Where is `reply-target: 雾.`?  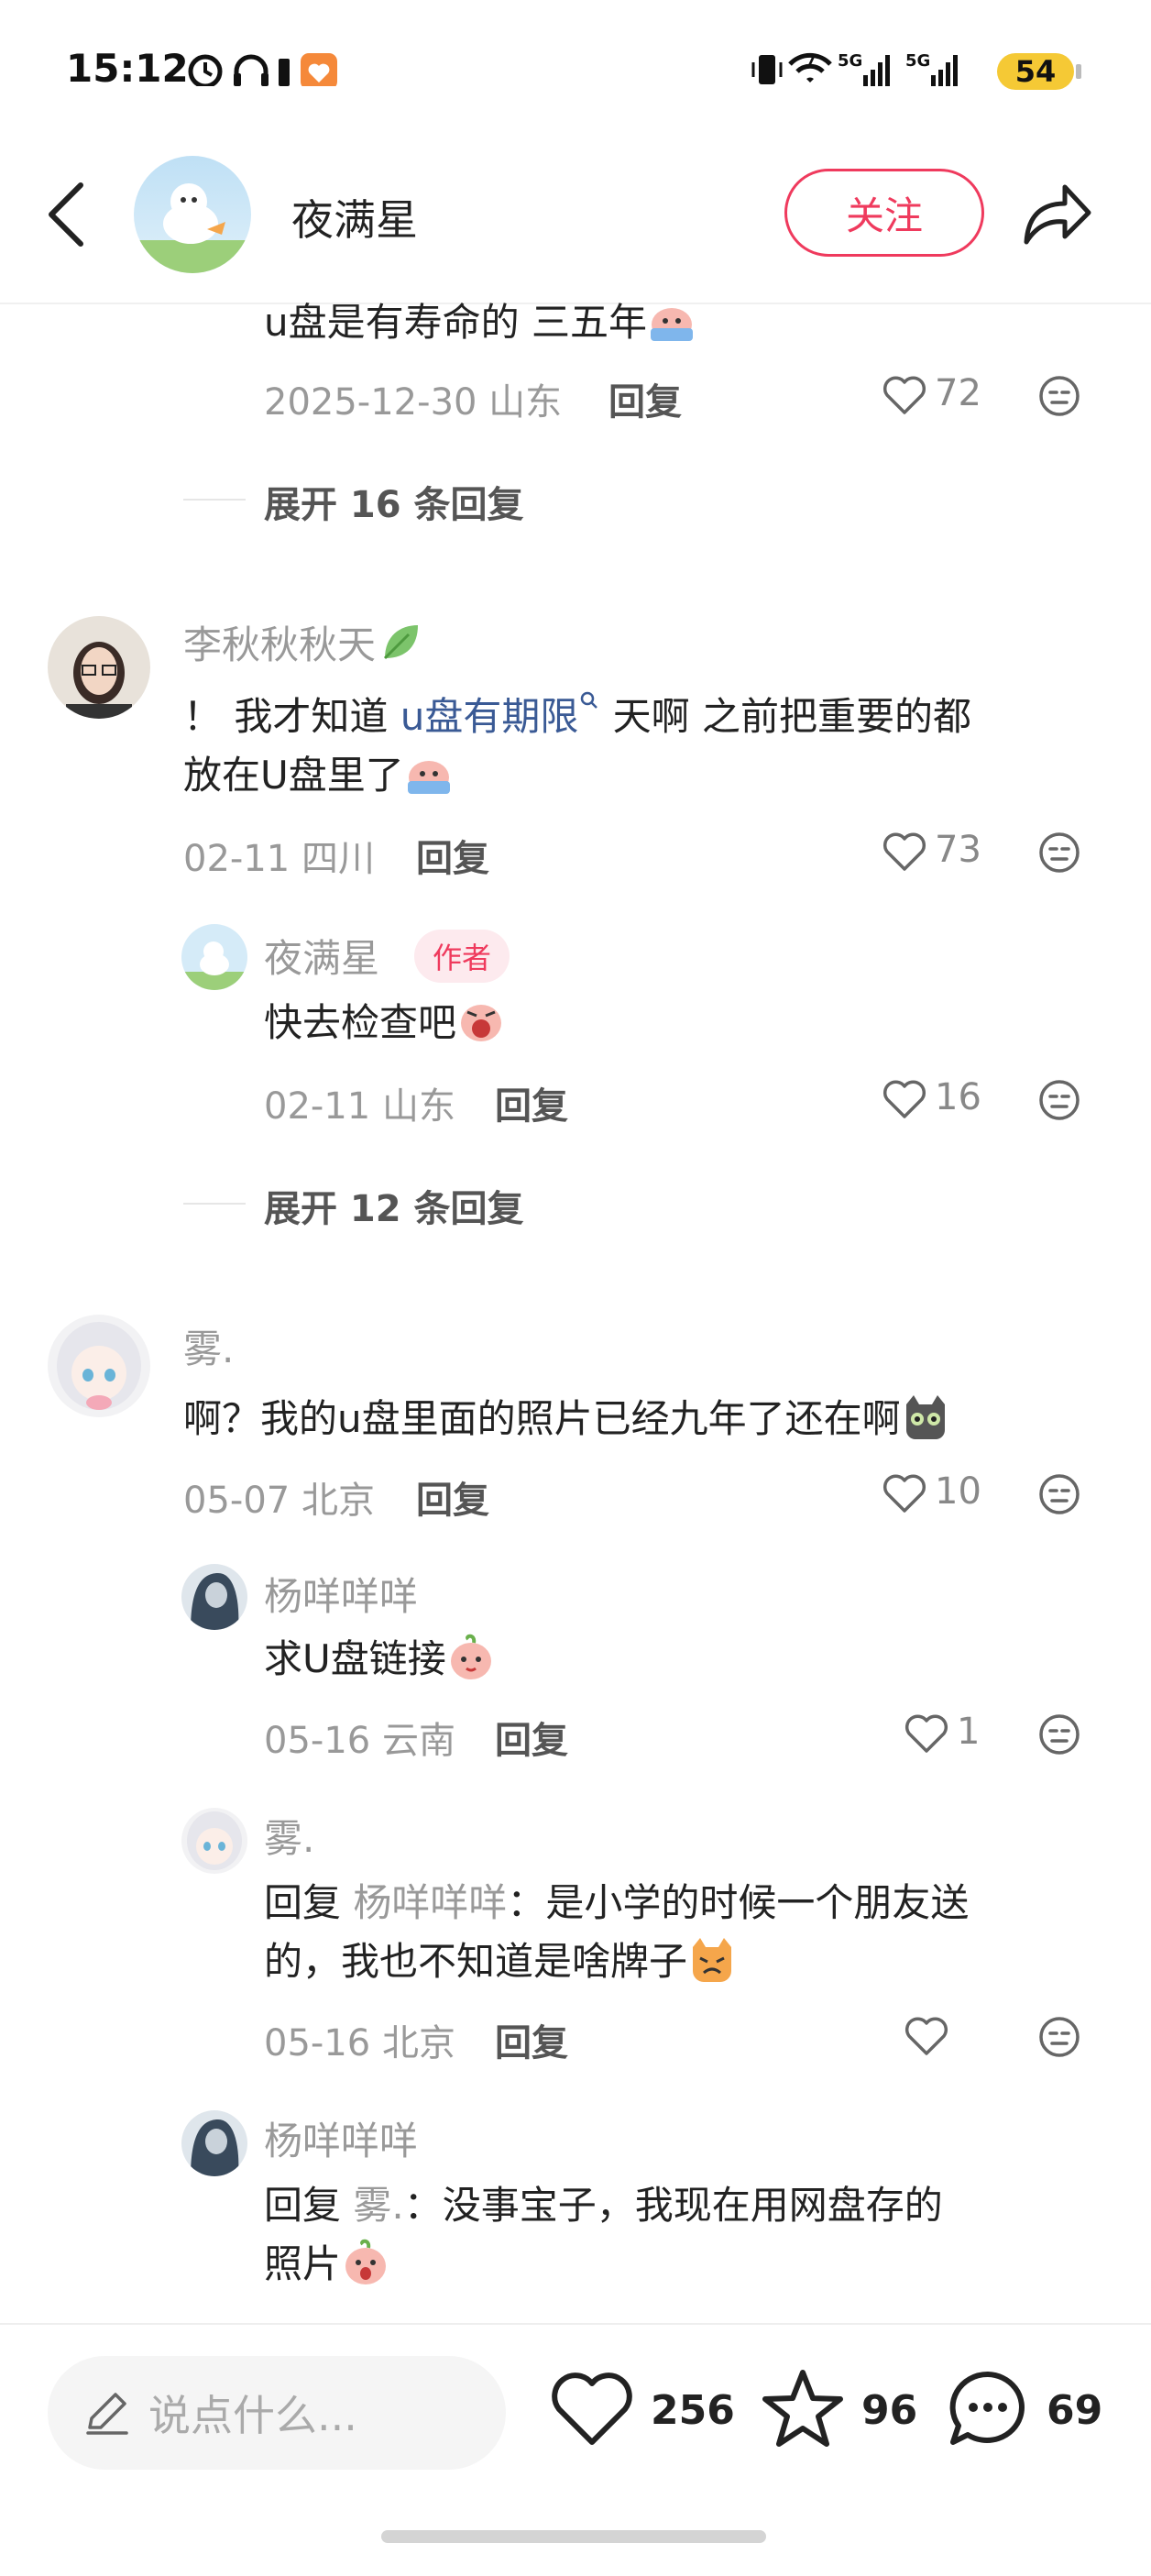
reply-target: 雾. is located at coordinates (378, 2206).